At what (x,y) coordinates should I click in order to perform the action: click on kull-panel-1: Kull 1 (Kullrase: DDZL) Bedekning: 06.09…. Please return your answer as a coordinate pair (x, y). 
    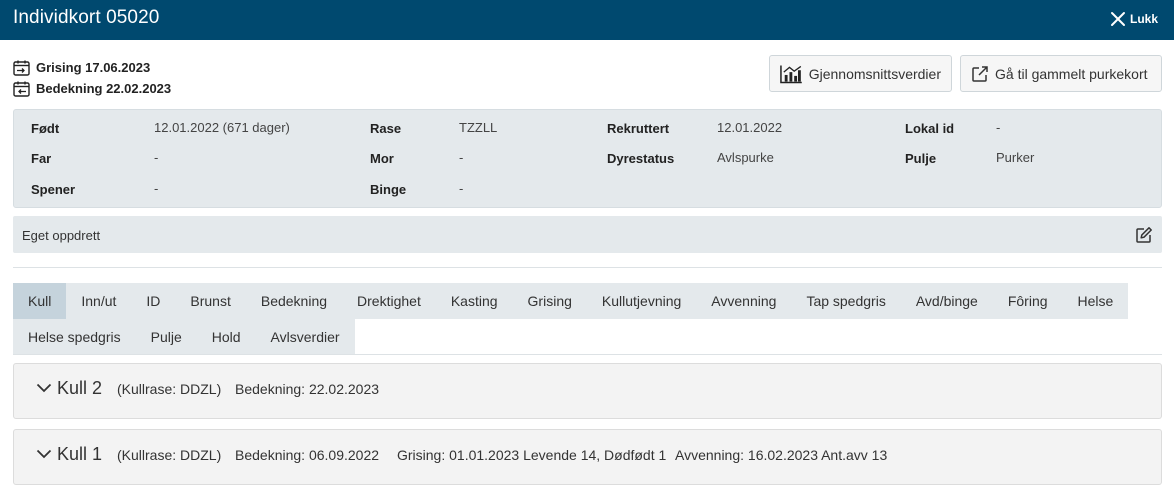
    Looking at the image, I should click on (587, 457).